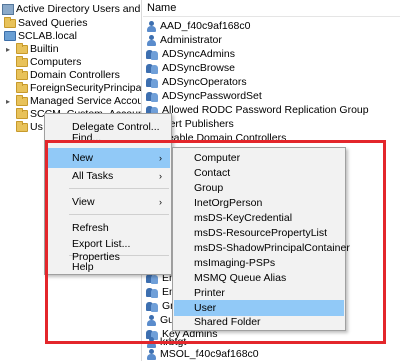 Image resolution: width=400 pixels, height=361 pixels. Describe the element at coordinates (36, 127) in the screenshot. I see `tree-item-label: Us` at that location.